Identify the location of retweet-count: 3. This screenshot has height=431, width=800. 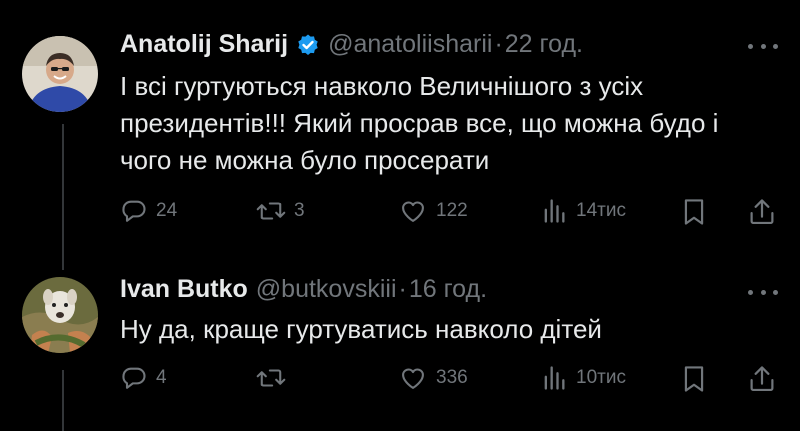
(299, 210).